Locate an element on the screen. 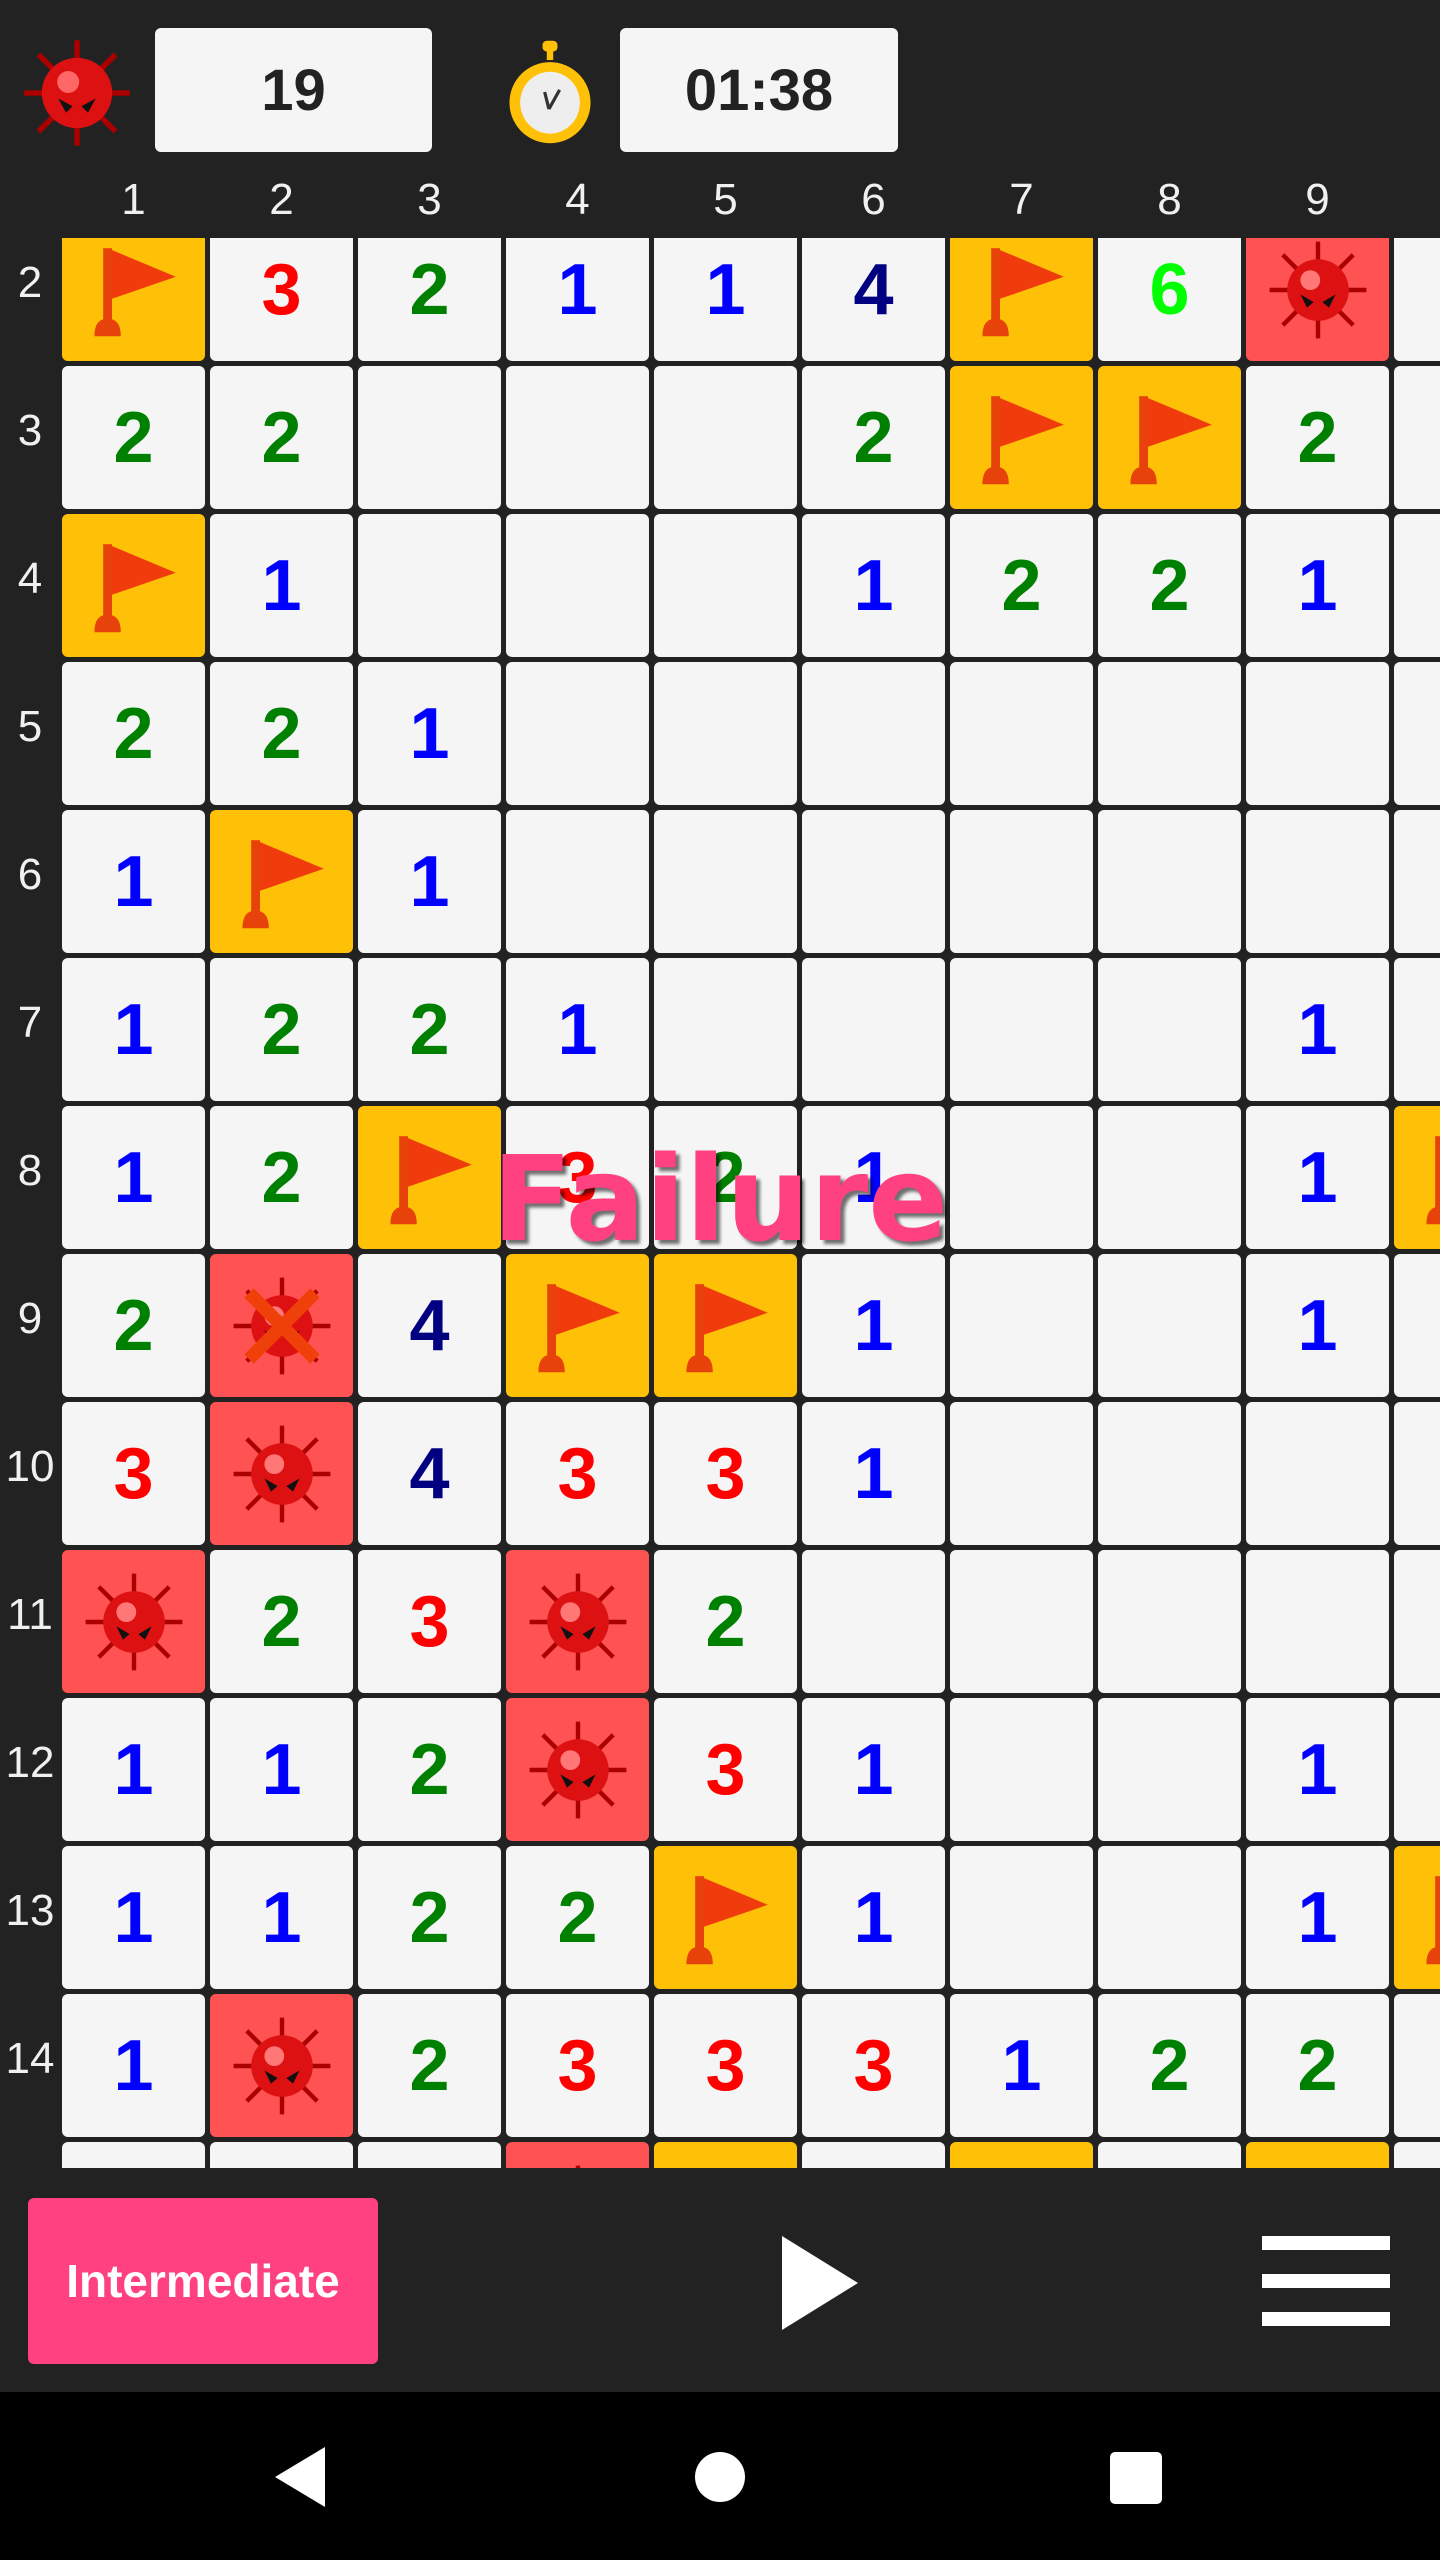 This screenshot has width=1440, height=2560. play-icon is located at coordinates (825, 2283).